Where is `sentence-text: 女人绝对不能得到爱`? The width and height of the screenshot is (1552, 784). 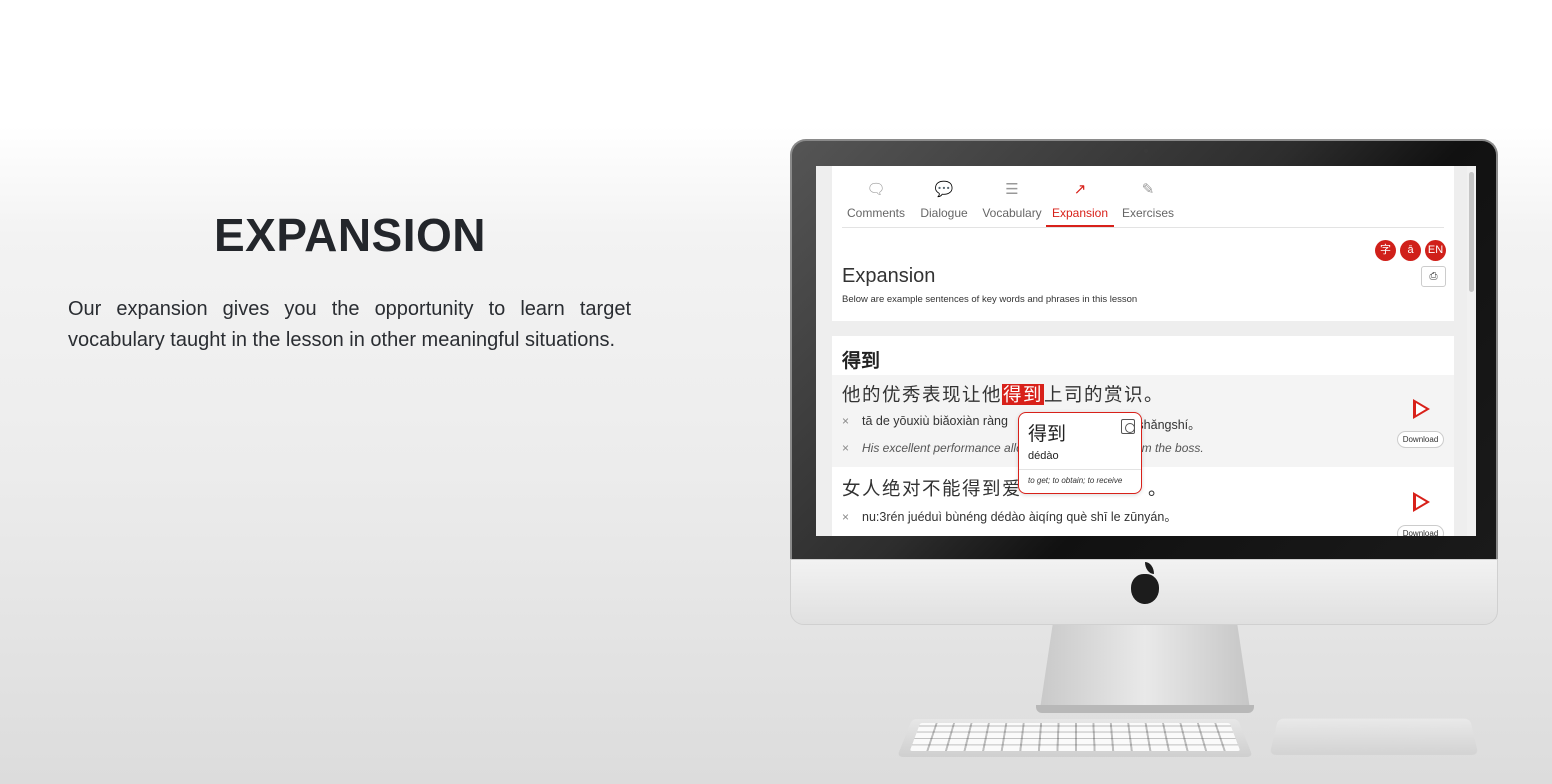 sentence-text: 女人绝对不能得到爱 is located at coordinates (932, 488).